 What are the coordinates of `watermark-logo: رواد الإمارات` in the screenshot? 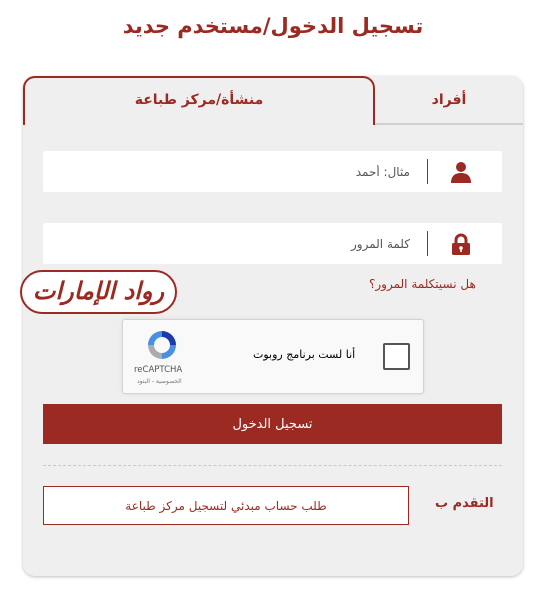 It's located at (98, 292).